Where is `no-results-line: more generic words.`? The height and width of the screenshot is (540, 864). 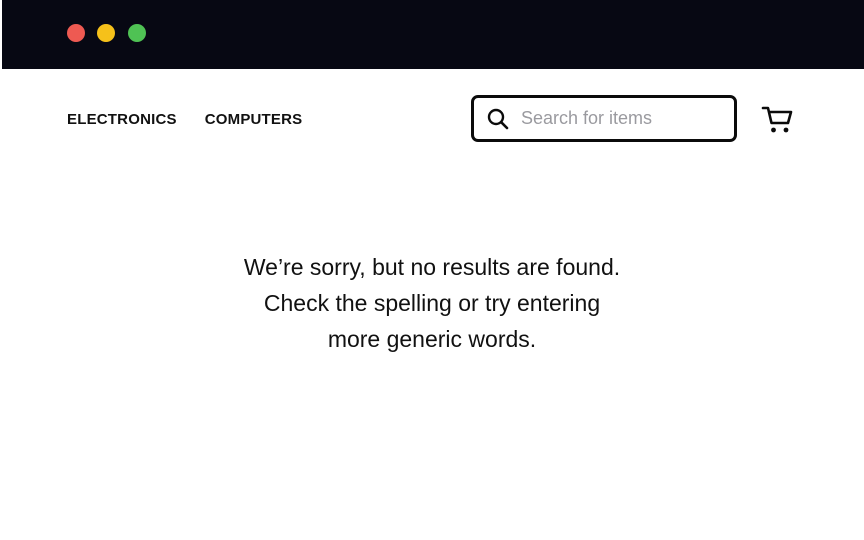
no-results-line: more generic words. is located at coordinates (432, 339).